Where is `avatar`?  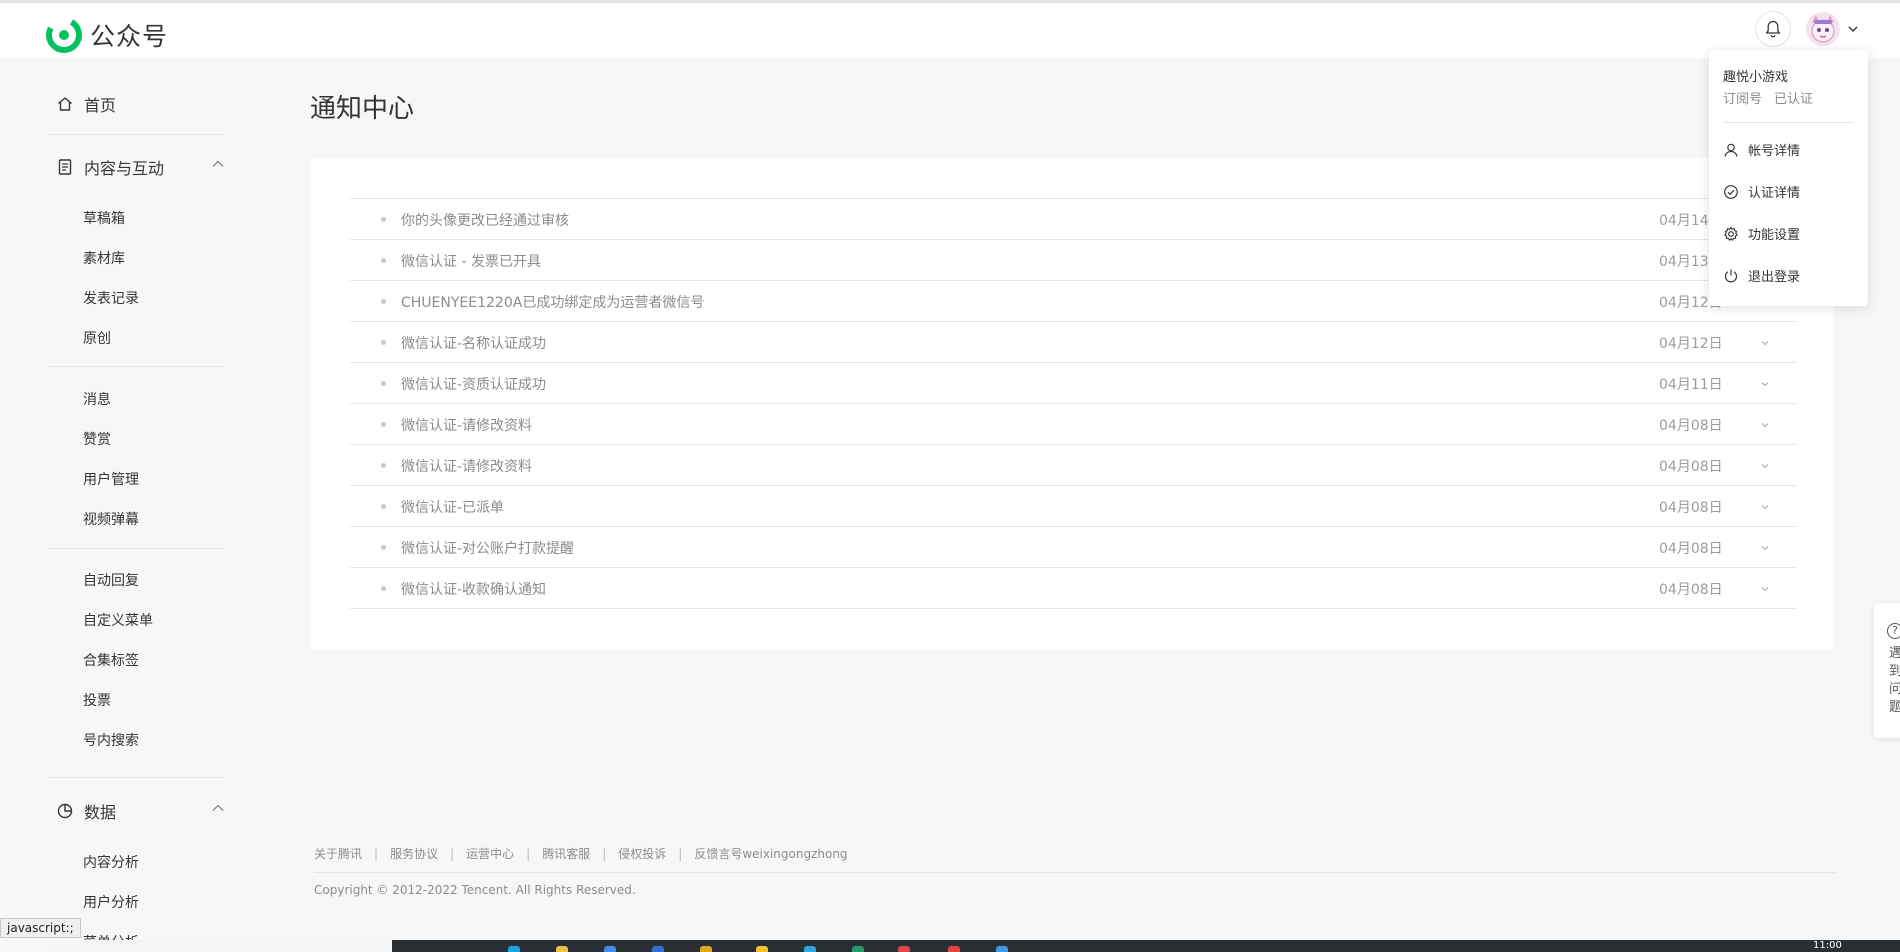 avatar is located at coordinates (1823, 29).